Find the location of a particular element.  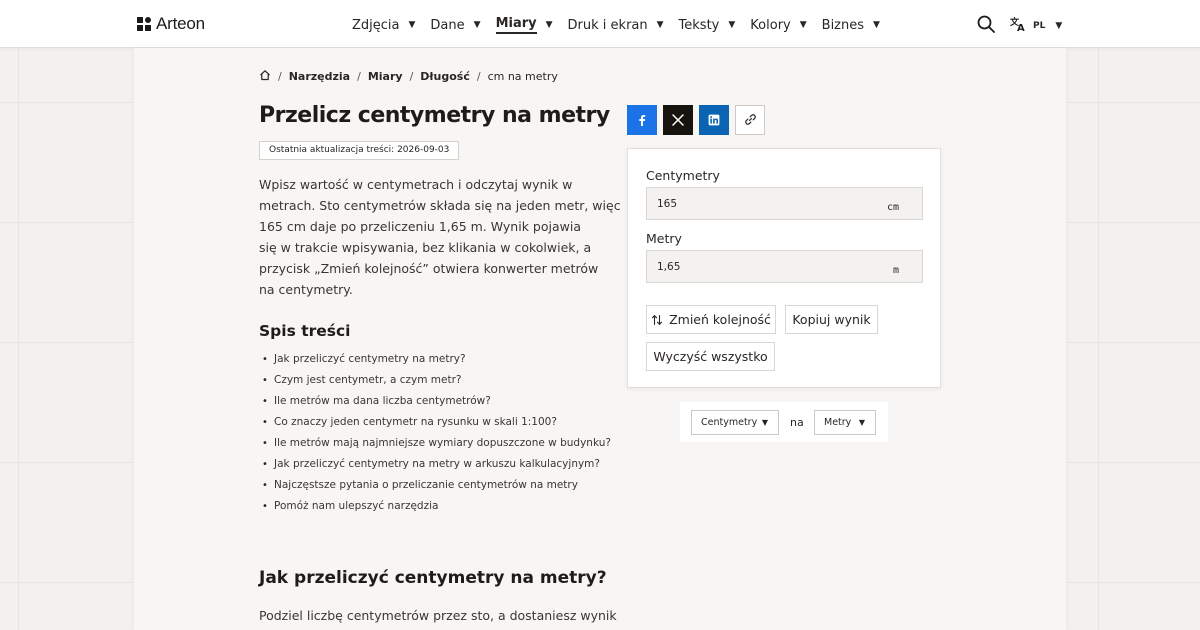

breadcrumb-item-dlugosc: Długość is located at coordinates (445, 76).